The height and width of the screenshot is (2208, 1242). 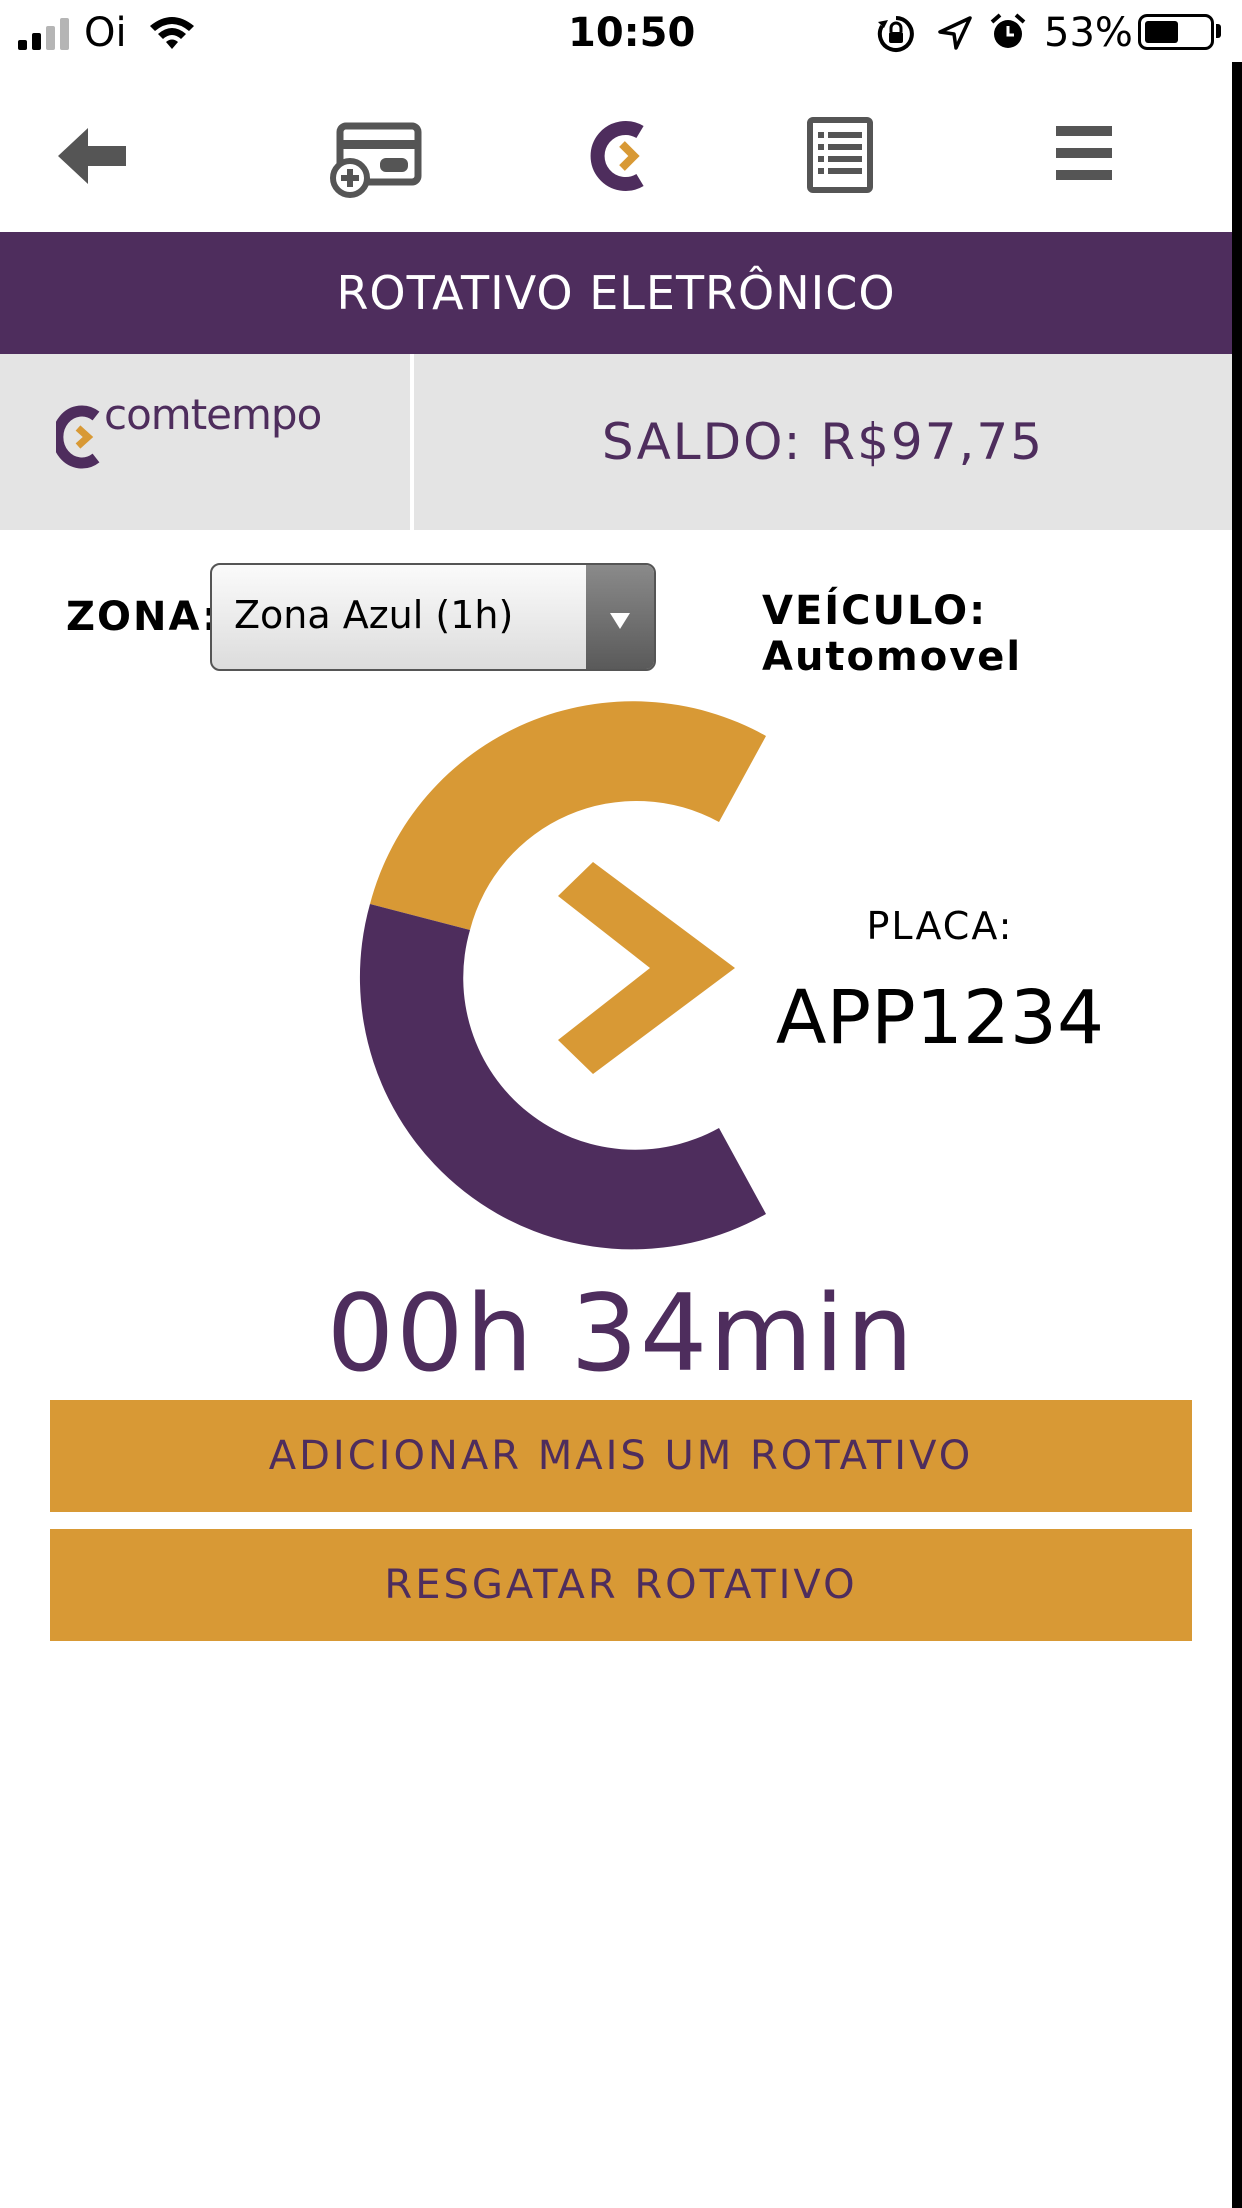 I want to click on zone-select-value: Zona Azul (1h), so click(x=374, y=615).